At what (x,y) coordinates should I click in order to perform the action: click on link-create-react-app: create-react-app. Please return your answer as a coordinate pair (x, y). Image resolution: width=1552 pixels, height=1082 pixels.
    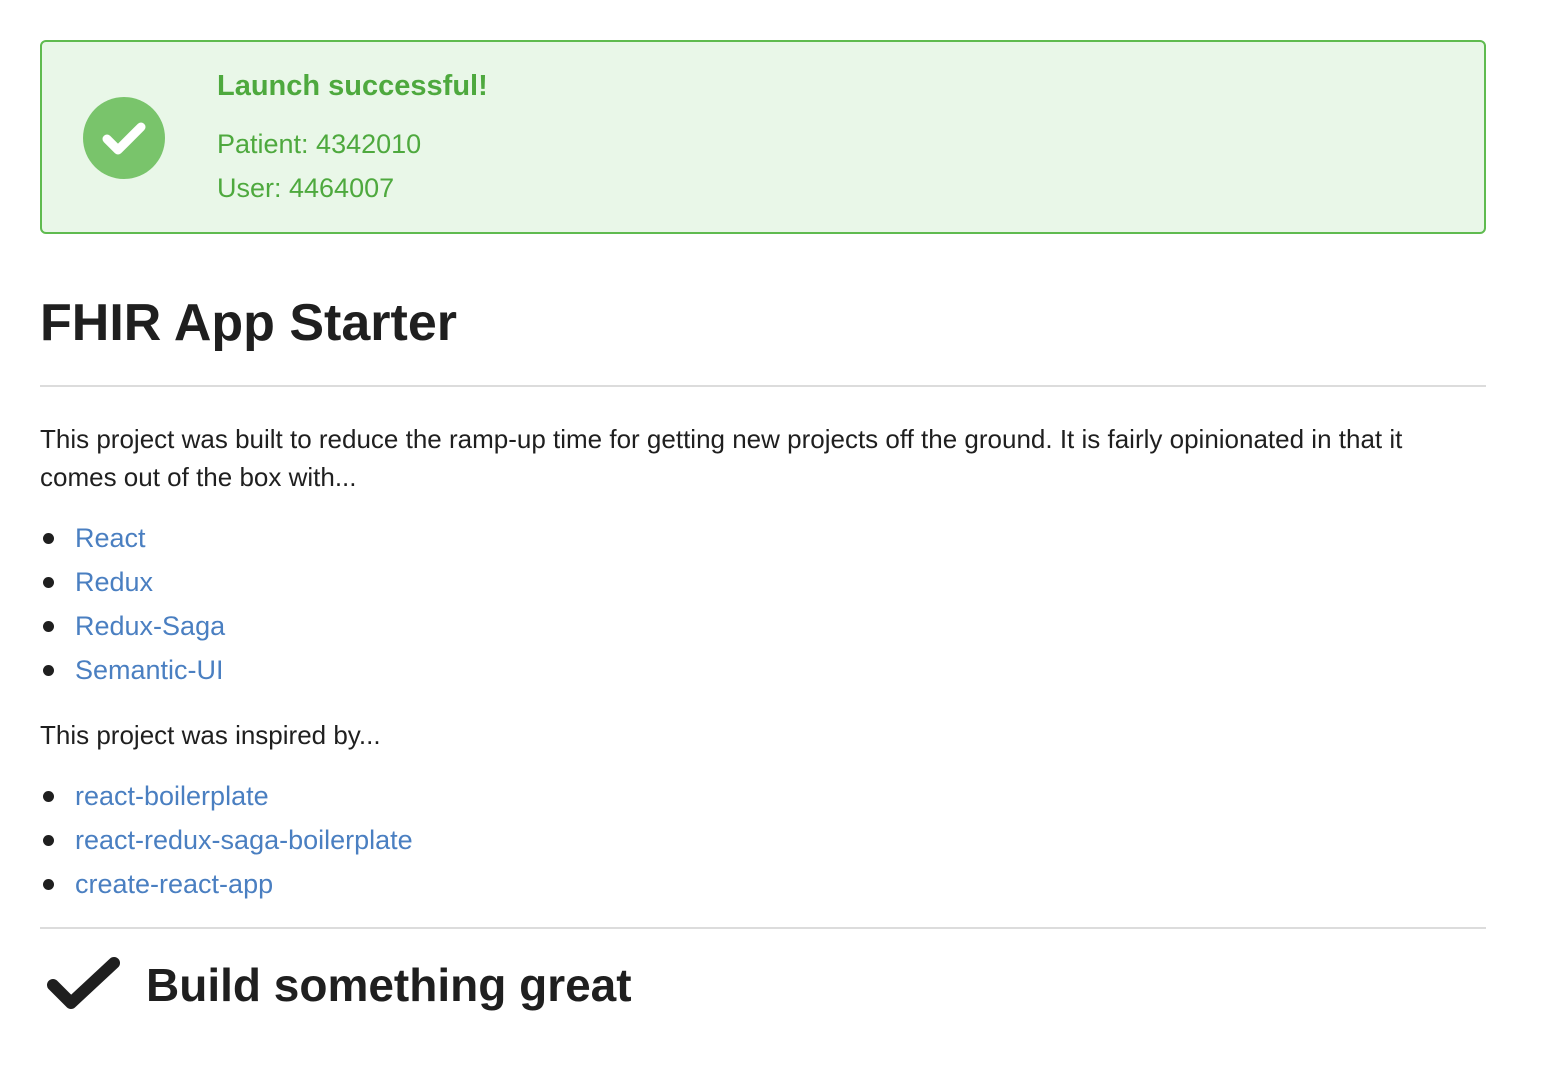
    Looking at the image, I should click on (174, 884).